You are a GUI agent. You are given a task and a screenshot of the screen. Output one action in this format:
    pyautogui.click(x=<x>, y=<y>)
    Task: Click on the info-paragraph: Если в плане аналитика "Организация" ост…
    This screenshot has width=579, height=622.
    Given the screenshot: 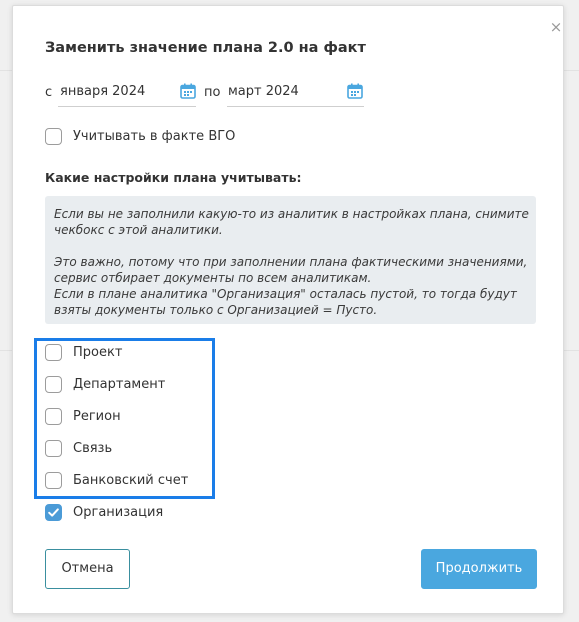 What is the action you would take?
    pyautogui.click(x=285, y=302)
    